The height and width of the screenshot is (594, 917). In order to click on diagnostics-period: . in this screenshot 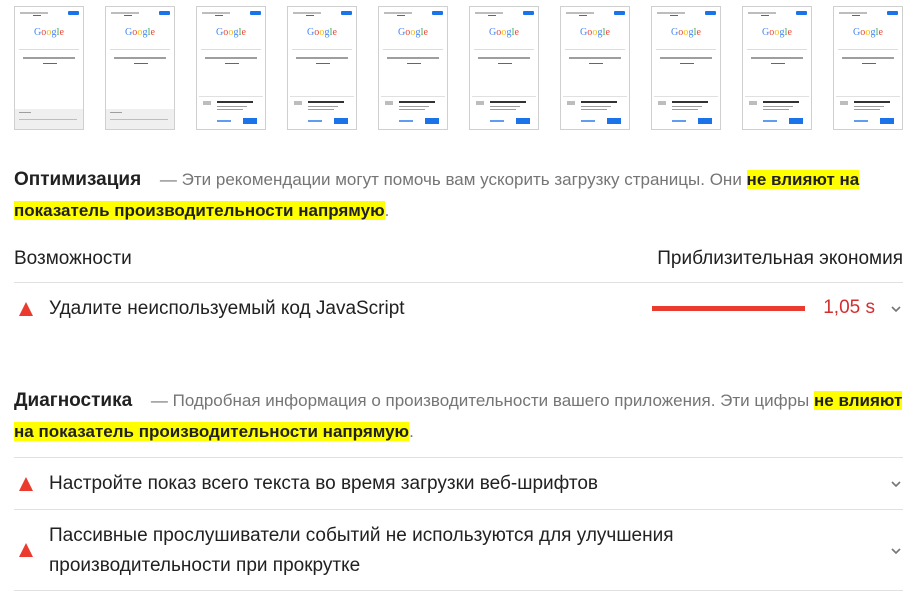, I will do `click(411, 431)`.